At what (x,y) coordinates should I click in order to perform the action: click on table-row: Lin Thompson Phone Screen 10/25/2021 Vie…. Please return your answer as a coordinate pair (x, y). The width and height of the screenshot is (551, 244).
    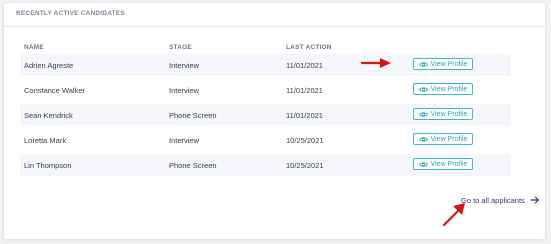
    Looking at the image, I should click on (265, 165).